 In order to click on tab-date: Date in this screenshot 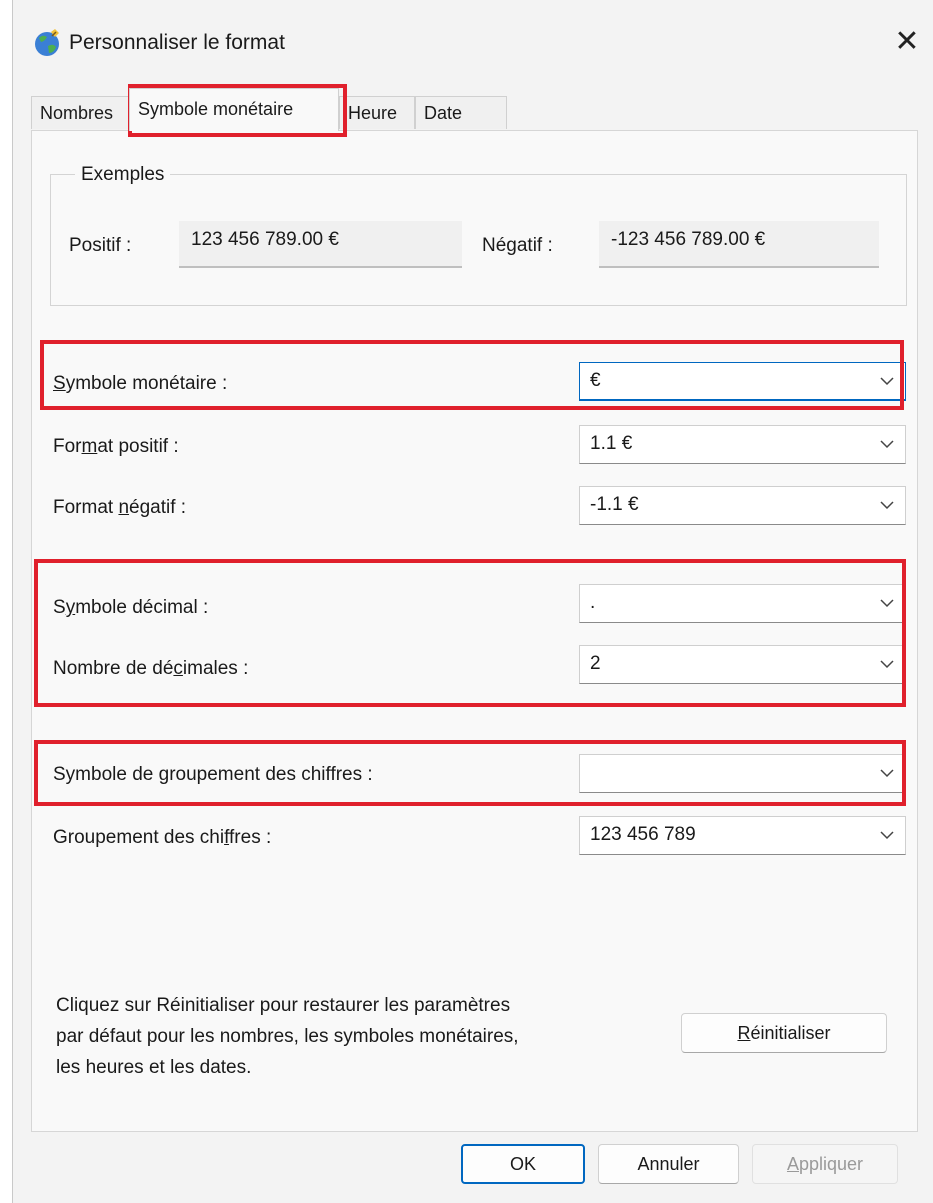, I will do `click(461, 112)`.